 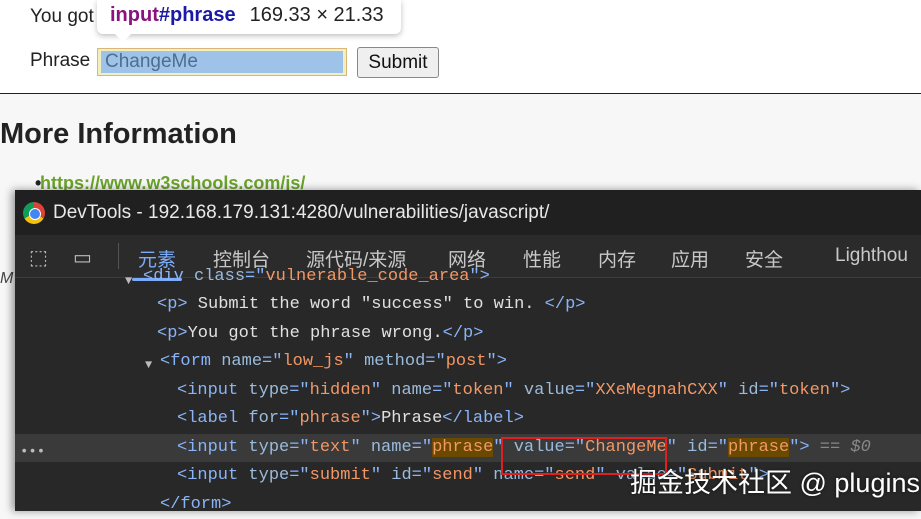 What do you see at coordinates (330, 447) in the screenshot?
I see `code-token: text` at bounding box center [330, 447].